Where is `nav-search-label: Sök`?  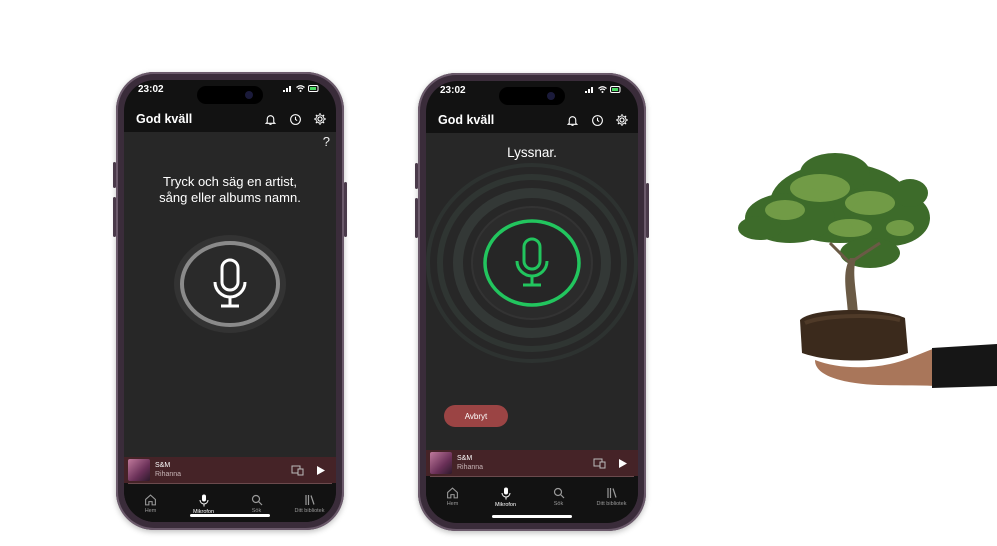
nav-search-label: Sök is located at coordinates (558, 504).